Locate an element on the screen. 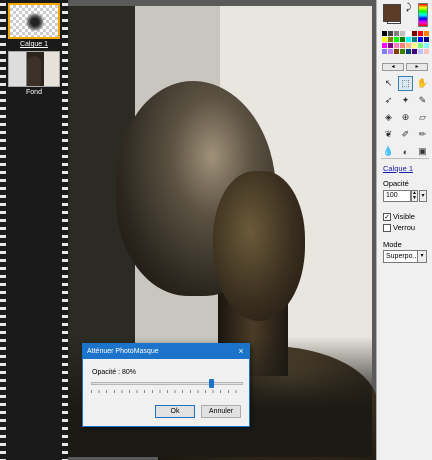 The height and width of the screenshot is (460, 432). eyedropper-icon: ✎ is located at coordinates (422, 100).